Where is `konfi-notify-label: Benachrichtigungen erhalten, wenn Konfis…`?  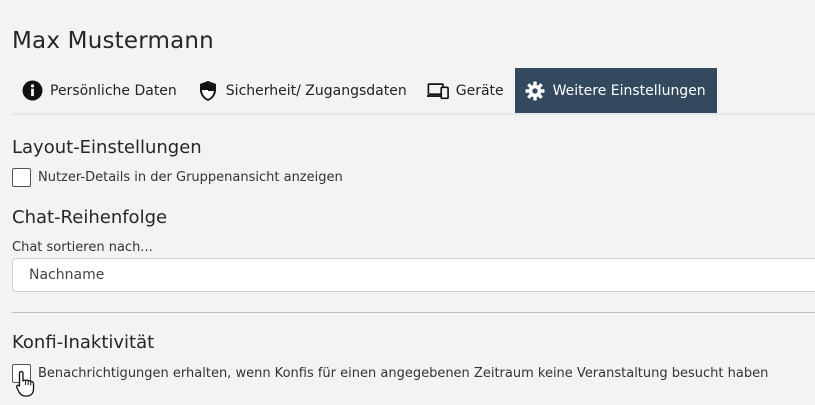
konfi-notify-label: Benachrichtigungen erhalten, wenn Konfis… is located at coordinates (403, 373).